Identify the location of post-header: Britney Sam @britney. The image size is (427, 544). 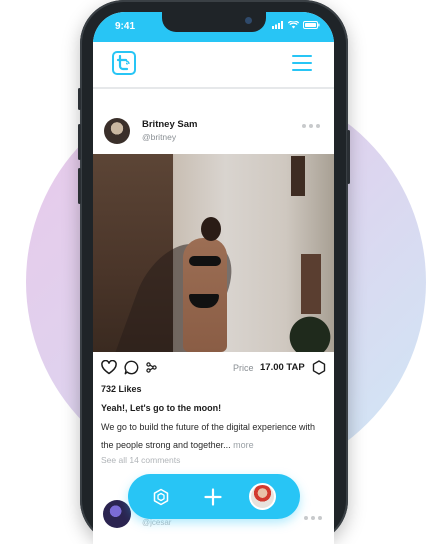
(213, 131).